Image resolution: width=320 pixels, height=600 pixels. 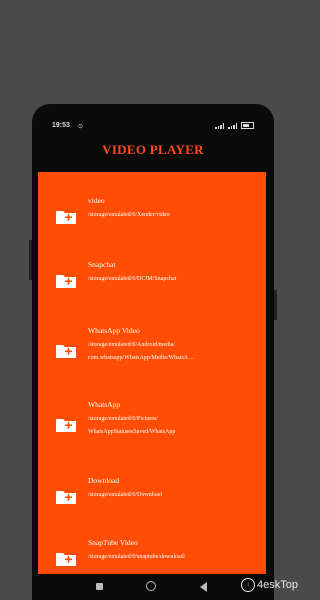 I want to click on watermark: ↓ 4eskTop, so click(x=269, y=585).